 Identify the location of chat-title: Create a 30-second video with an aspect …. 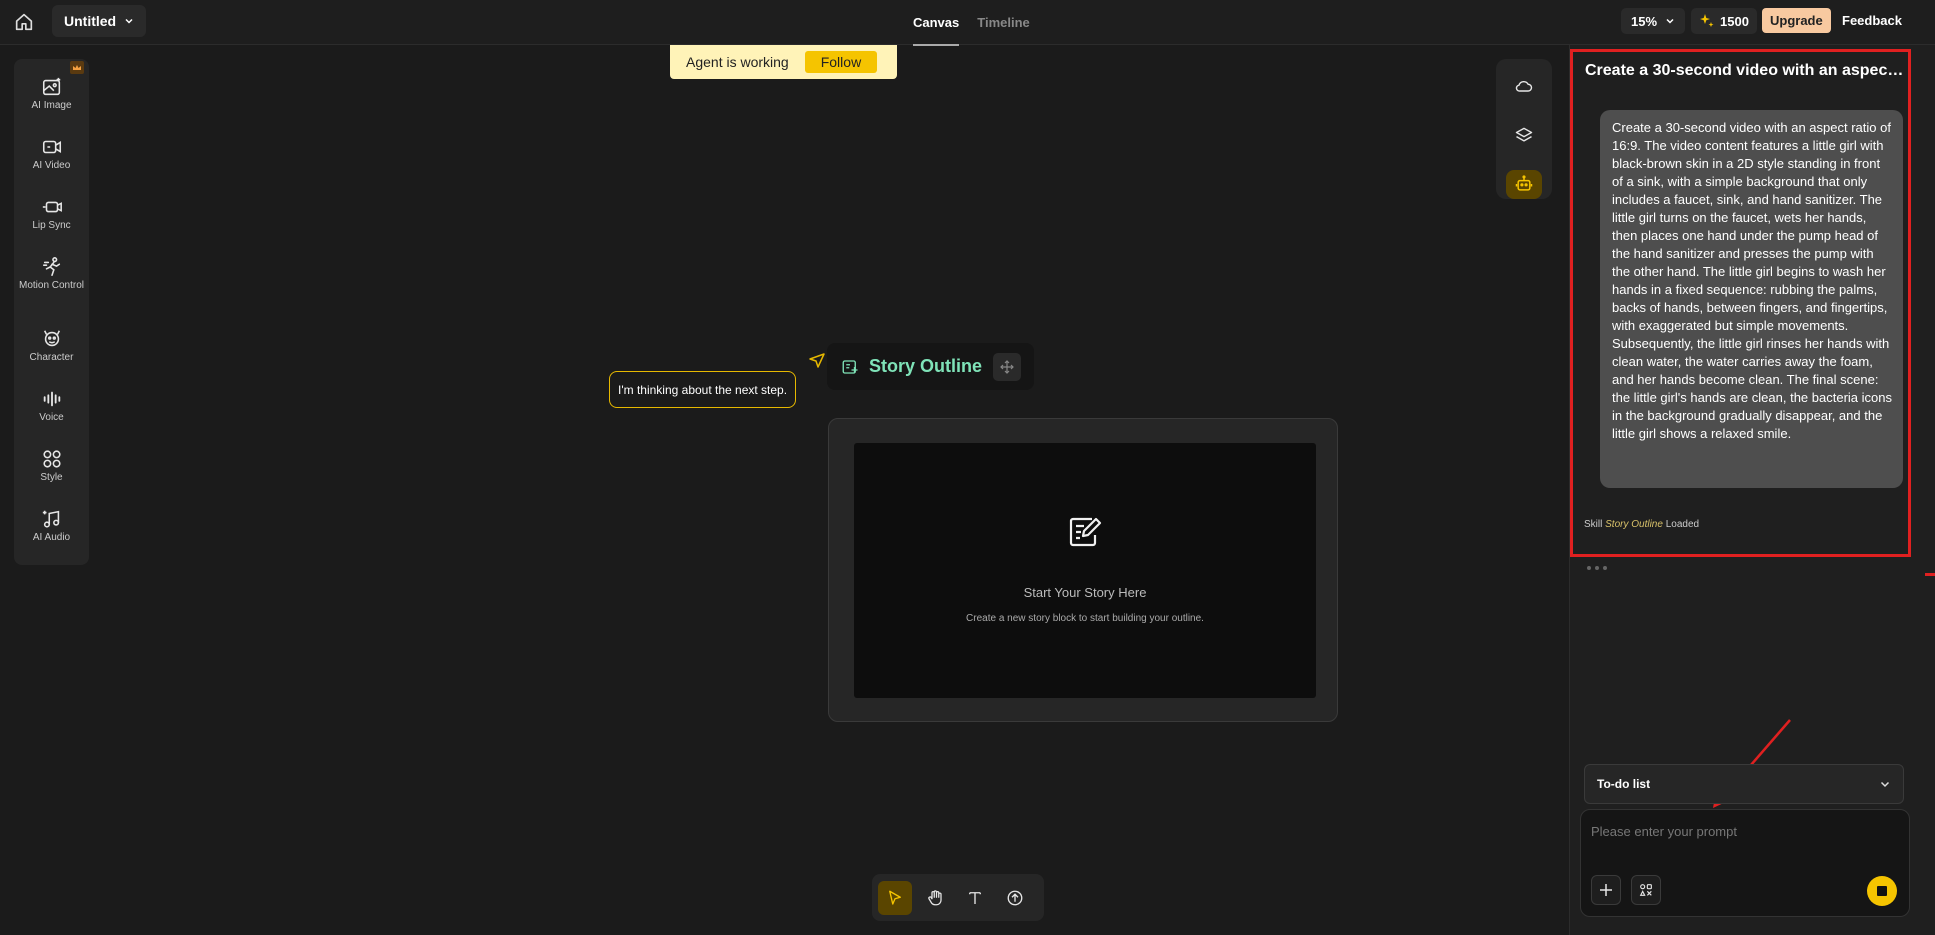
(1745, 70).